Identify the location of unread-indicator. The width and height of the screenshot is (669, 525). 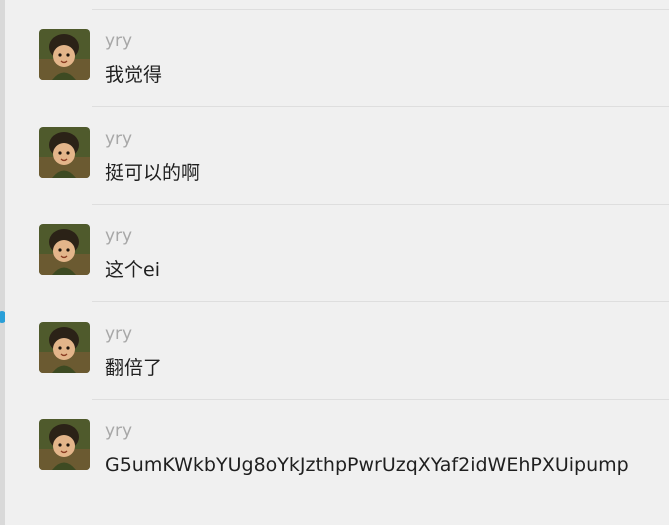
(2, 317).